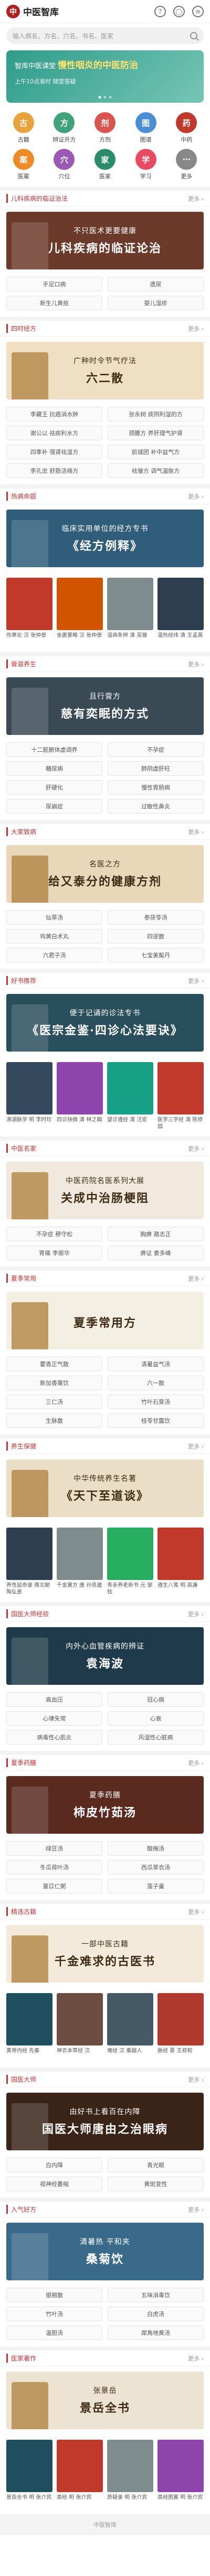  What do you see at coordinates (145, 128) in the screenshot?
I see `category-item: 图图谱` at bounding box center [145, 128].